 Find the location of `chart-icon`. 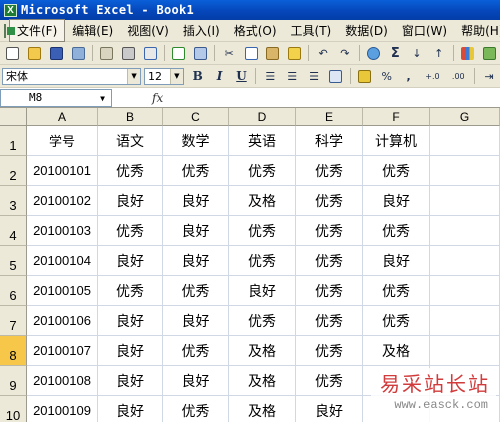

chart-icon is located at coordinates (468, 53).